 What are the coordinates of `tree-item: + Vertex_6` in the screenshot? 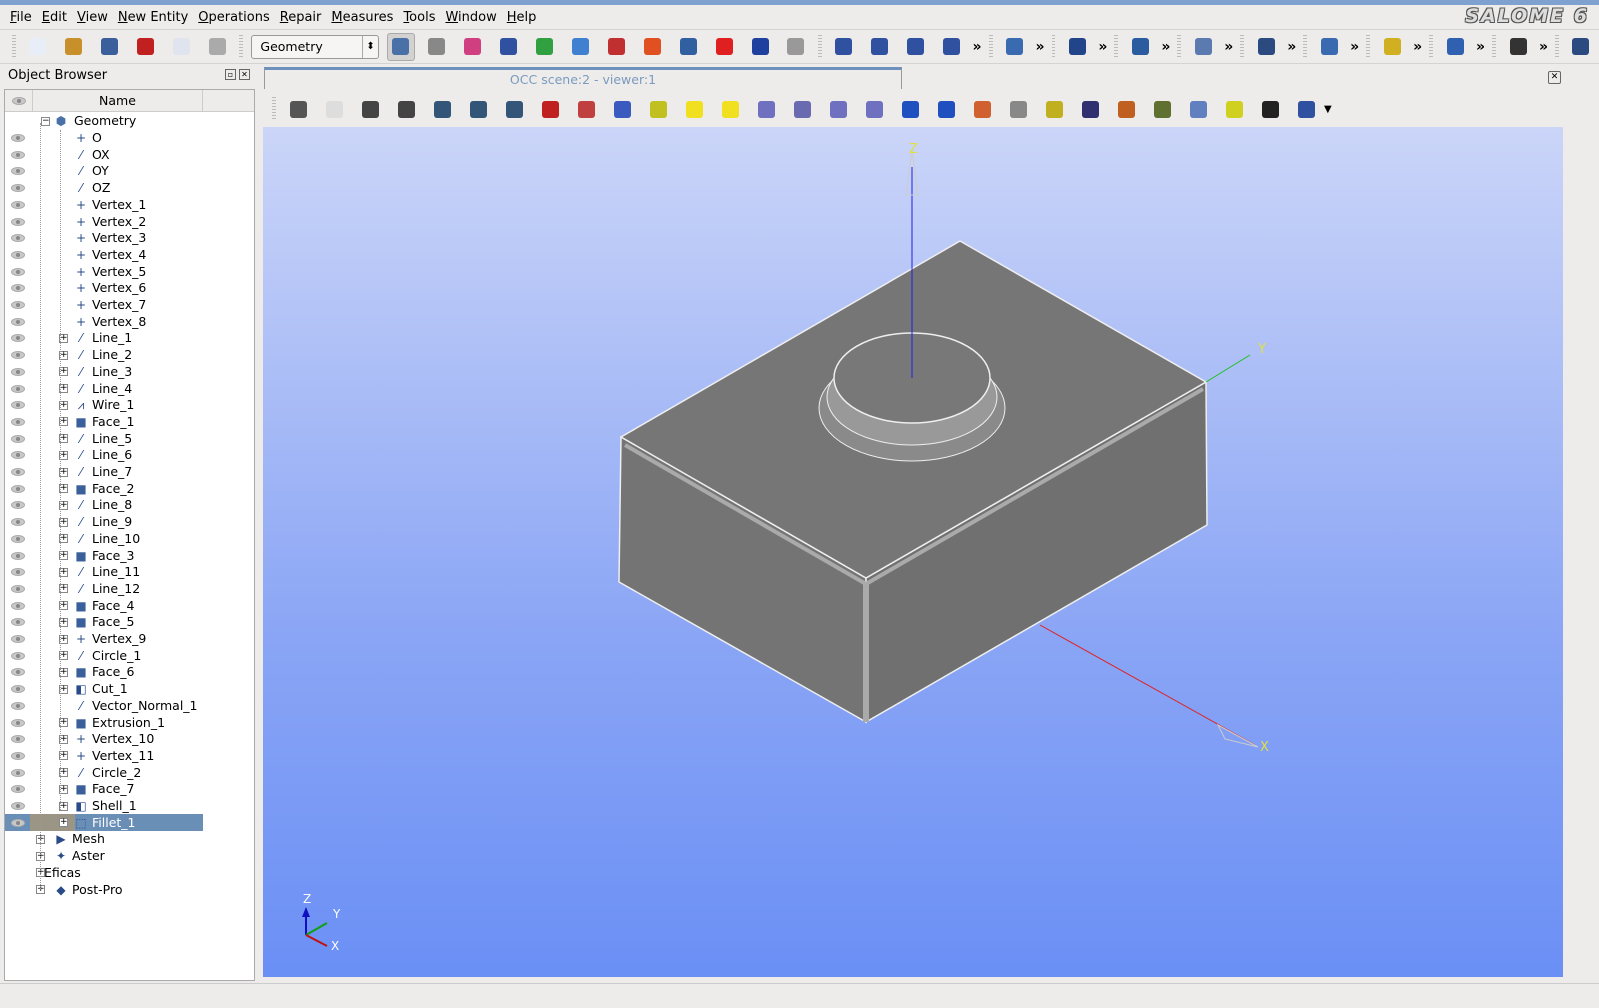 It's located at (129, 288).